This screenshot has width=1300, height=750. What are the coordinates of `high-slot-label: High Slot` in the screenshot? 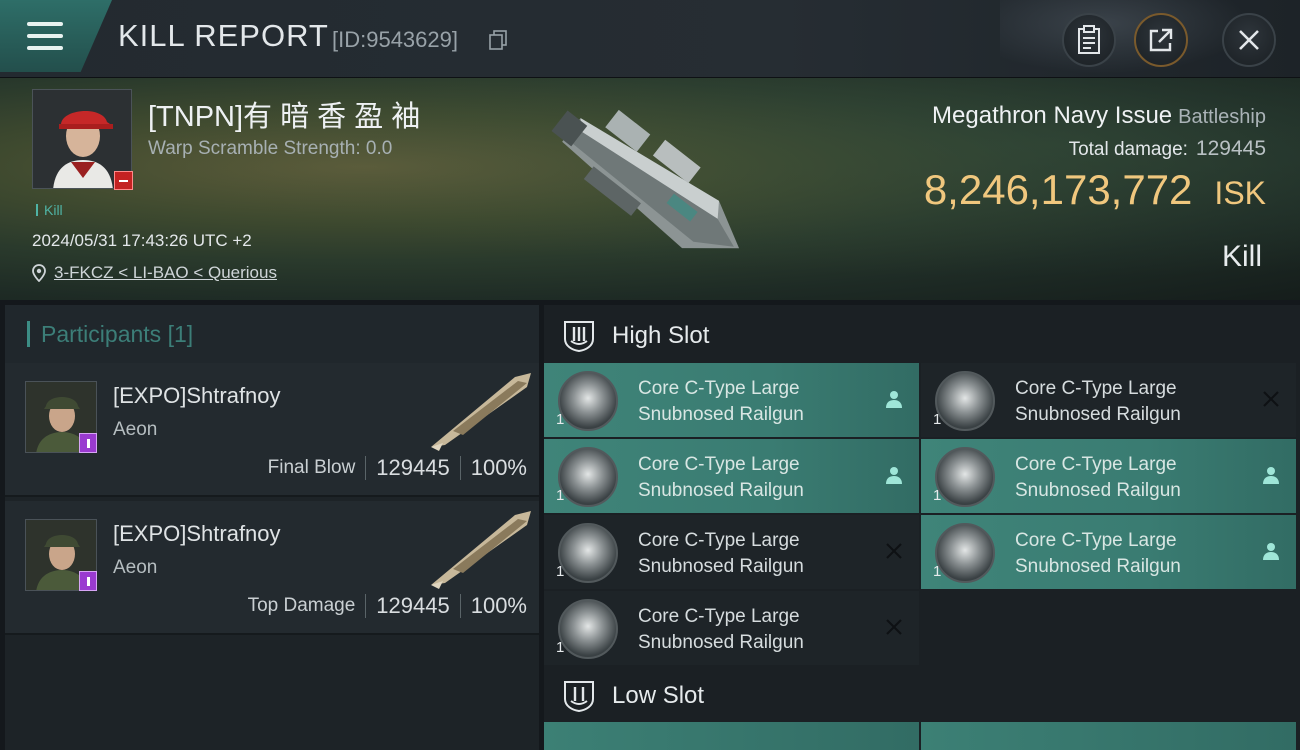 It's located at (661, 335).